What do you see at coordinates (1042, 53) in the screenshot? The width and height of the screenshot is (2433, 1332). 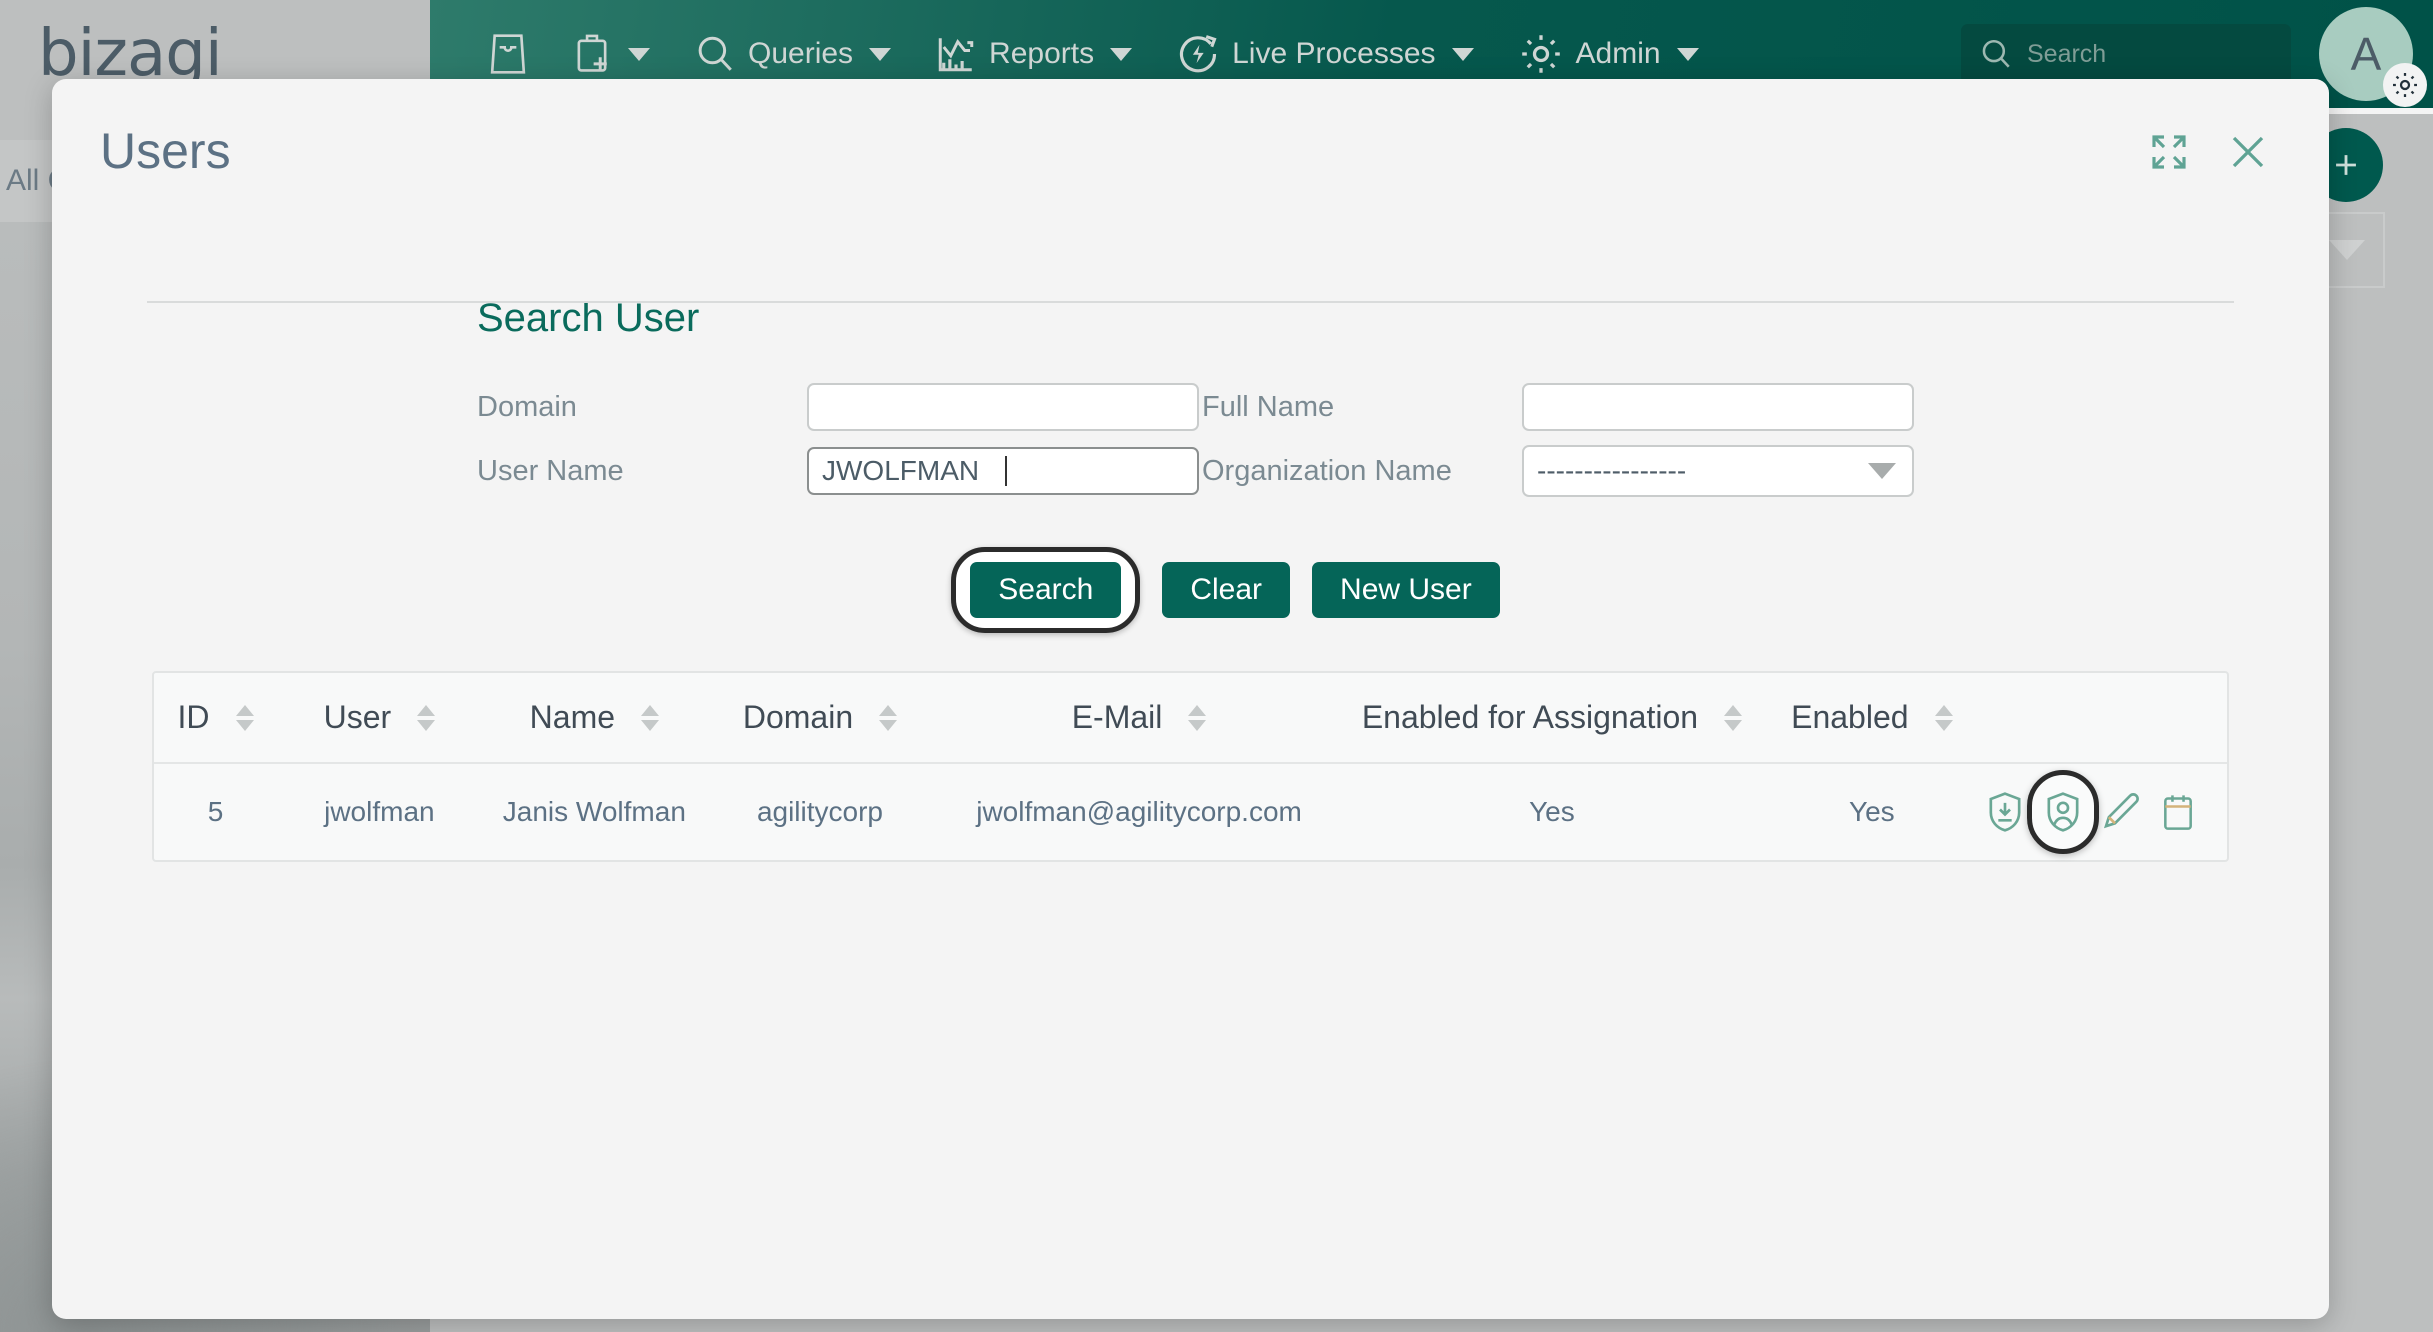 I see `nav-label-reports: Reports` at bounding box center [1042, 53].